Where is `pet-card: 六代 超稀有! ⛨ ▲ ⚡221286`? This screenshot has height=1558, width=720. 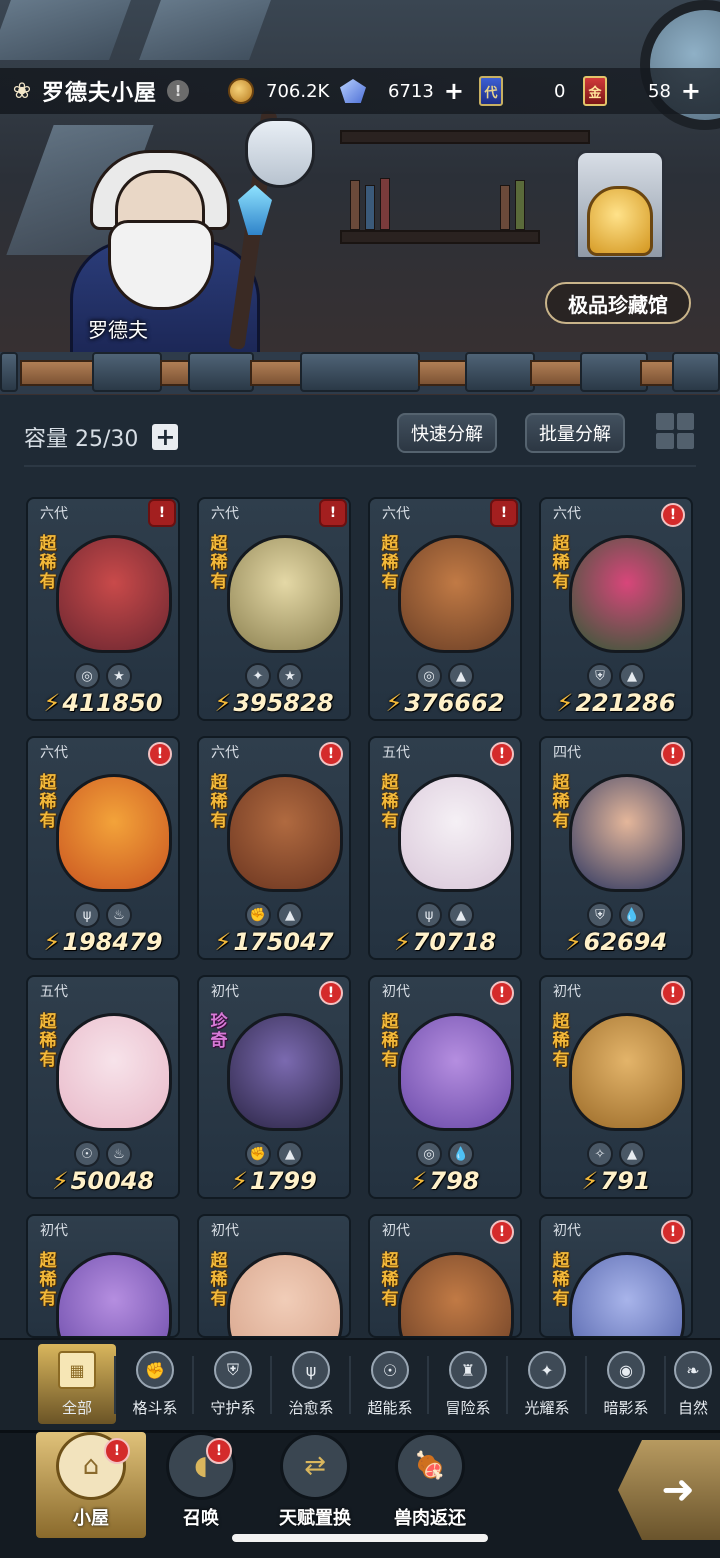 pet-card: 六代 超稀有! ⛨ ▲ ⚡221286 is located at coordinates (616, 609).